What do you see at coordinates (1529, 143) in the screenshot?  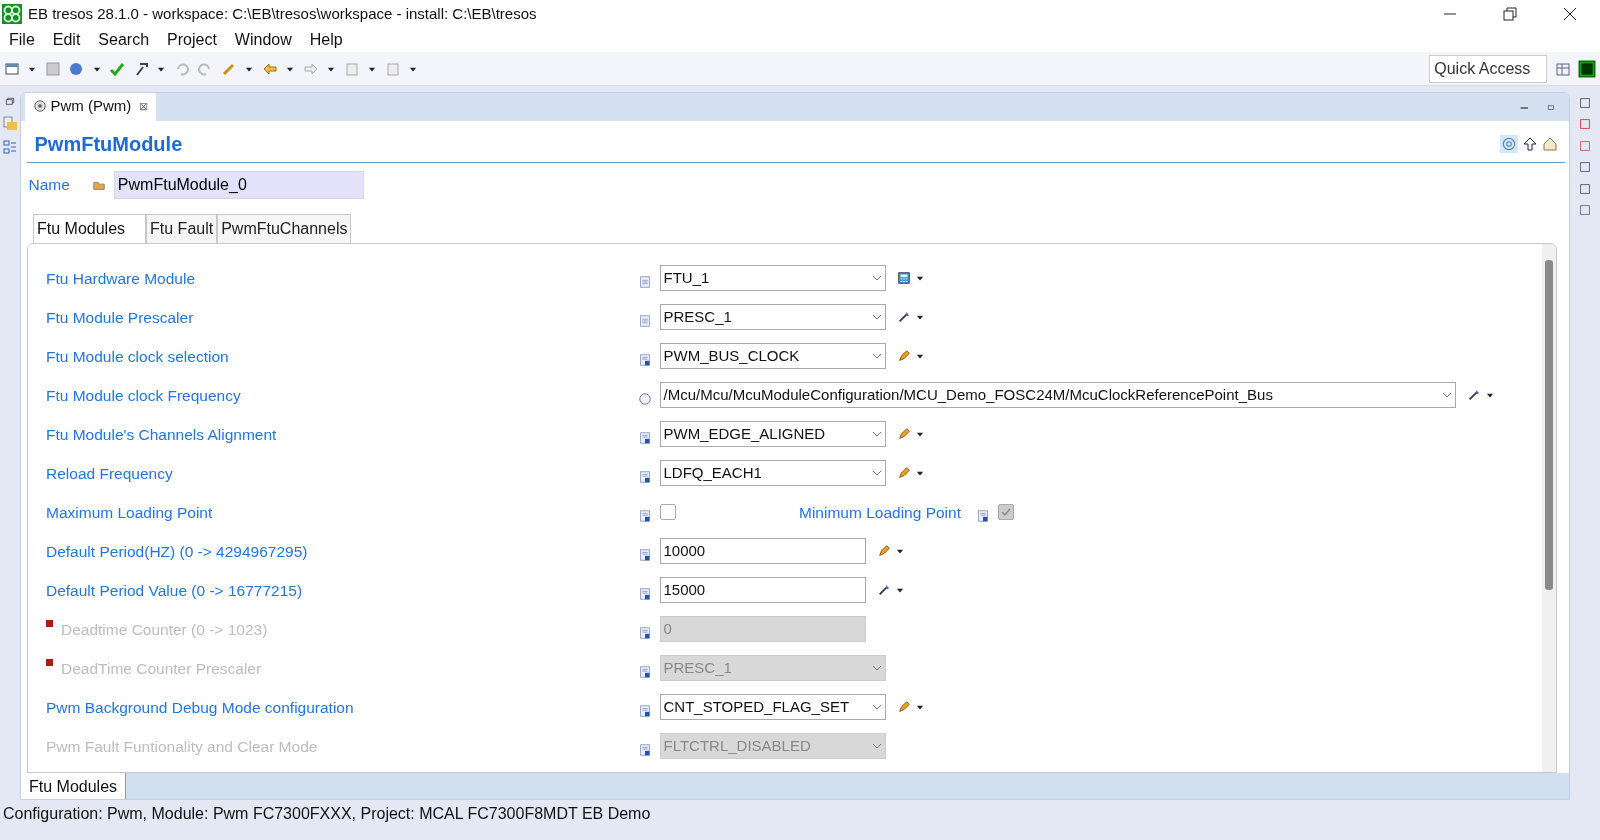 I see `up-arrow-icon` at bounding box center [1529, 143].